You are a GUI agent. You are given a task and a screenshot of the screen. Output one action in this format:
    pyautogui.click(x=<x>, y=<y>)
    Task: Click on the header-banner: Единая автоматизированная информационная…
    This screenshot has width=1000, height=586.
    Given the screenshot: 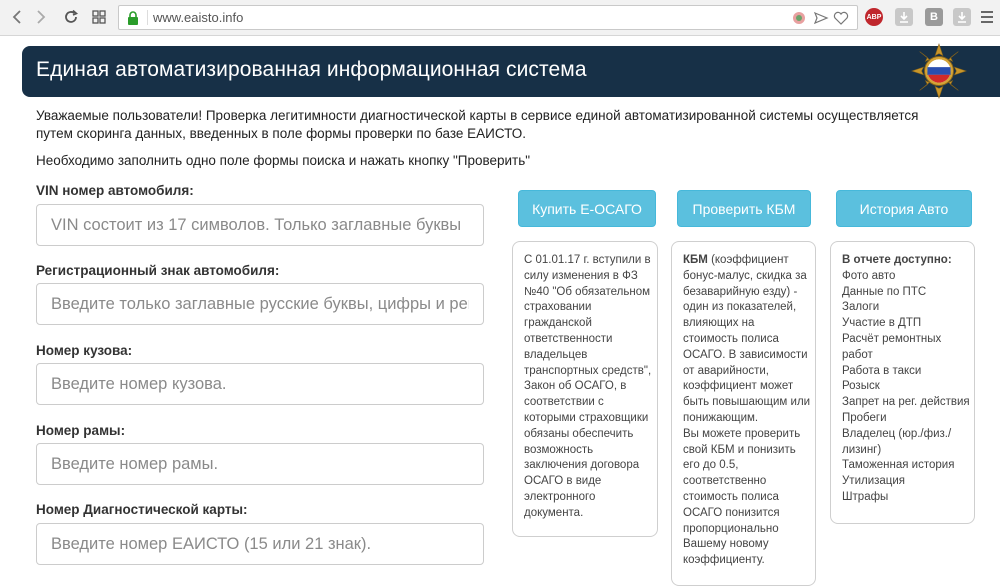 What is the action you would take?
    pyautogui.click(x=511, y=71)
    